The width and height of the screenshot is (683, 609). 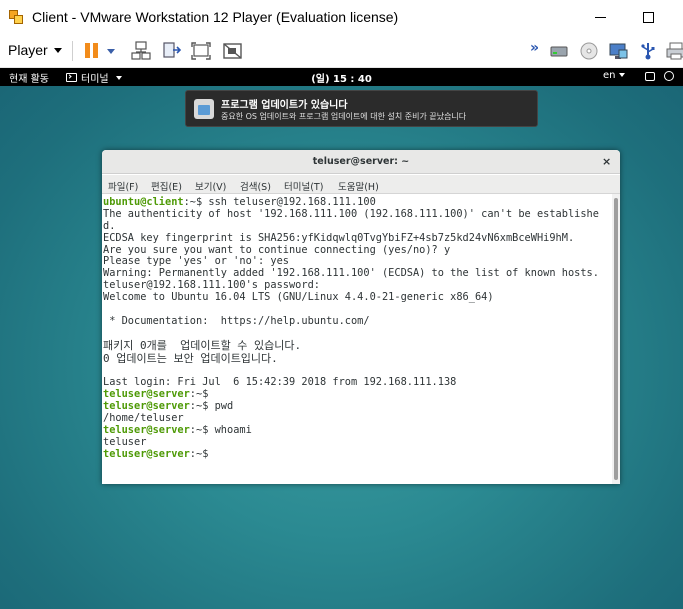 I want to click on terminal-menu-bar: 파일(F) 편집(E) 보기(V) 검색(S) 터미널(T) 도움말(H), so click(x=361, y=184).